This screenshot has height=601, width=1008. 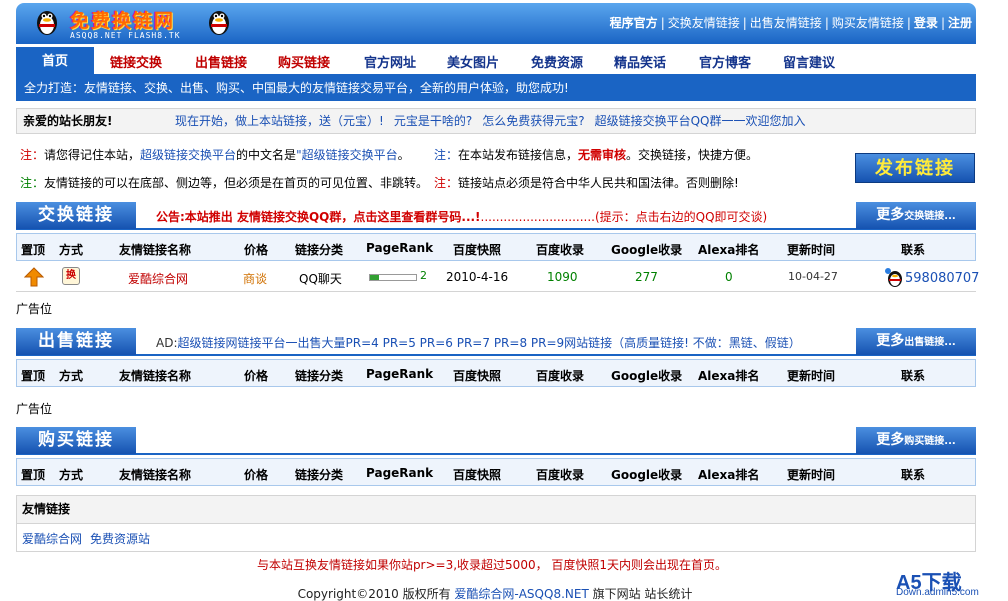 I want to click on pin-up-arrow-icon, so click(x=34, y=277).